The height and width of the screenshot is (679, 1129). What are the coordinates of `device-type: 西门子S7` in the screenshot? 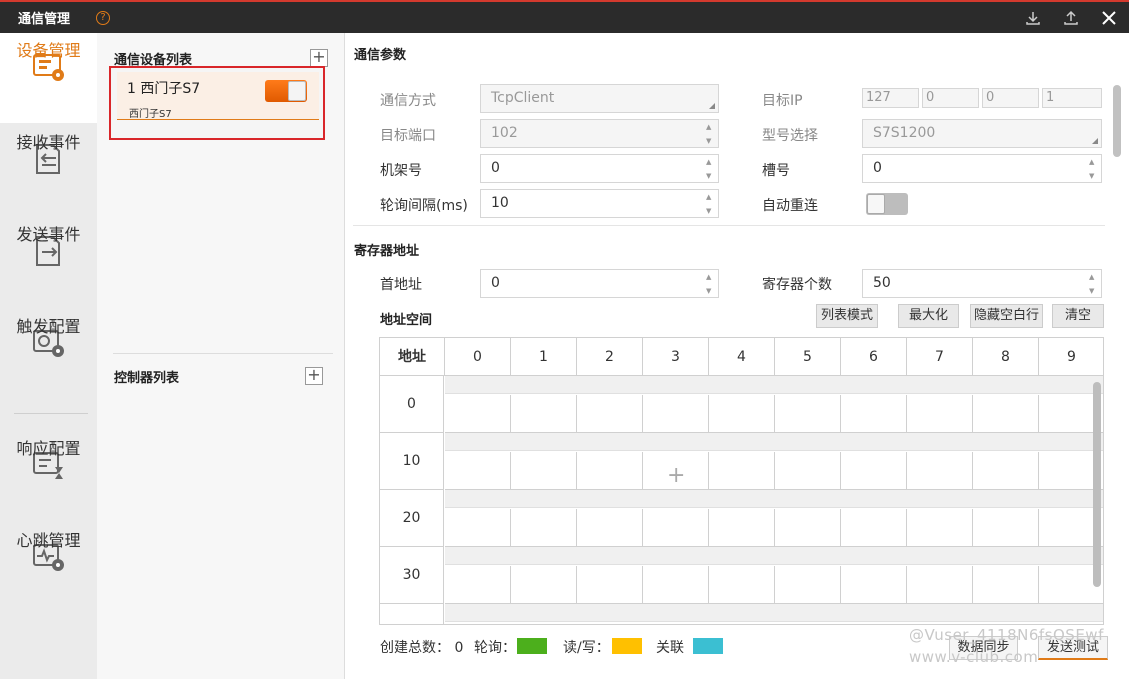 It's located at (150, 114).